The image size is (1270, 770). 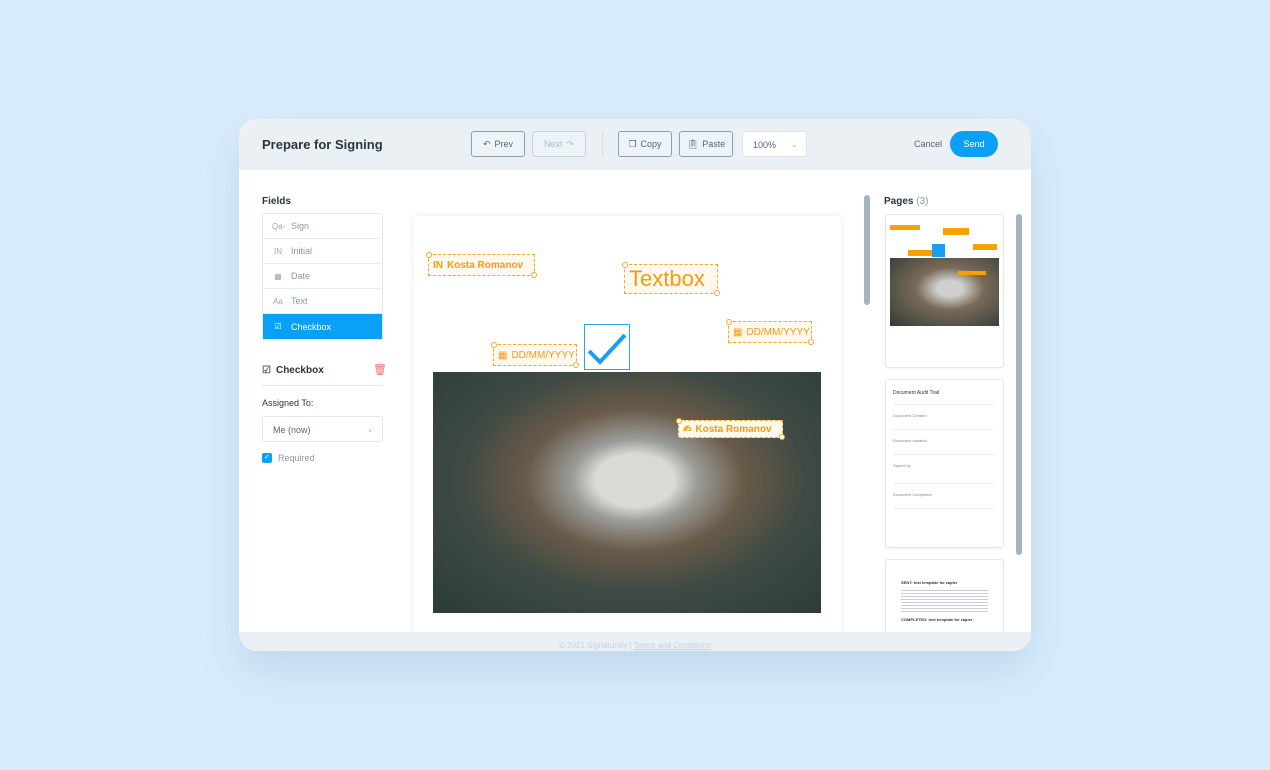 I want to click on copy-icon: ❐, so click(x=632, y=143).